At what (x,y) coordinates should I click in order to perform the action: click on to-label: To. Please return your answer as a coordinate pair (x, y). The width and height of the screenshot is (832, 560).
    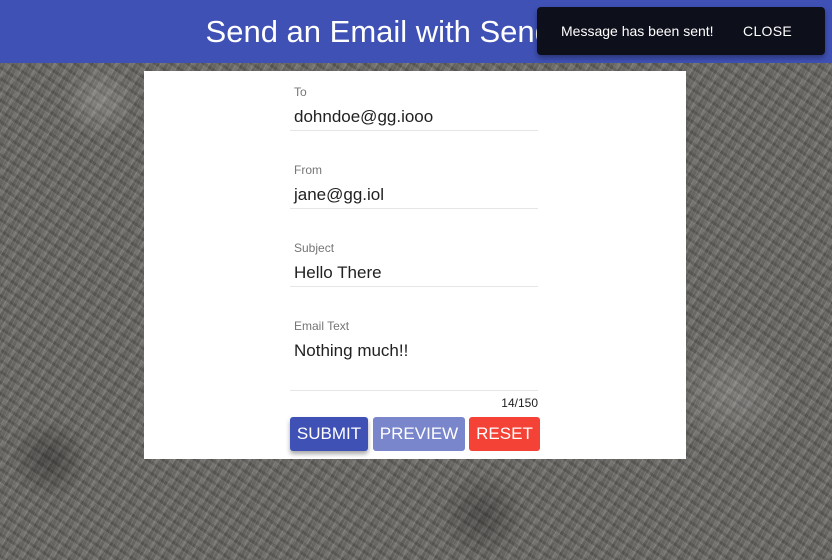
    Looking at the image, I should click on (300, 92).